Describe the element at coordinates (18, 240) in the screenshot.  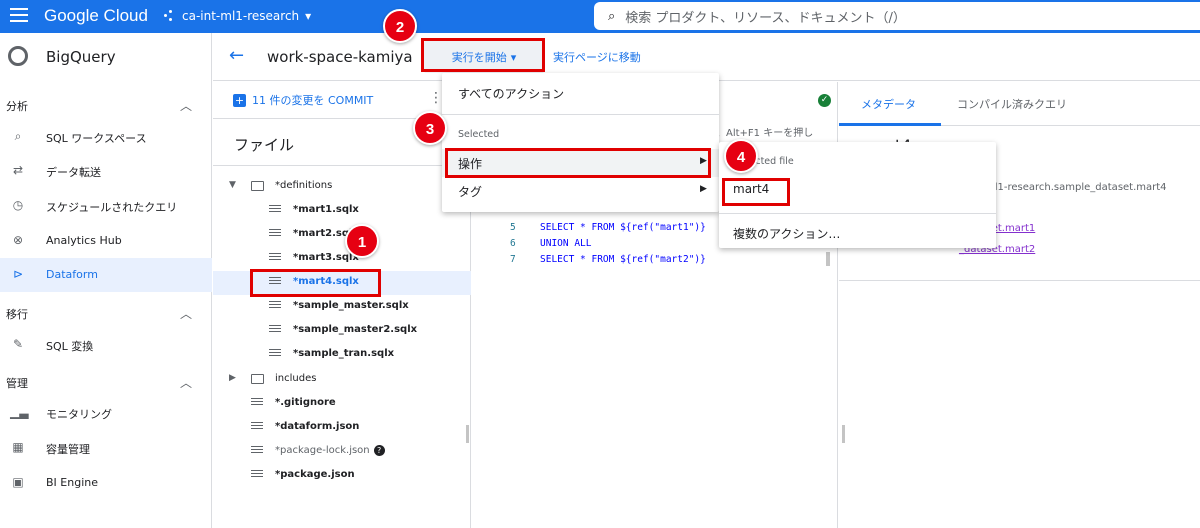
I see `hub-icon: ⊗` at that location.